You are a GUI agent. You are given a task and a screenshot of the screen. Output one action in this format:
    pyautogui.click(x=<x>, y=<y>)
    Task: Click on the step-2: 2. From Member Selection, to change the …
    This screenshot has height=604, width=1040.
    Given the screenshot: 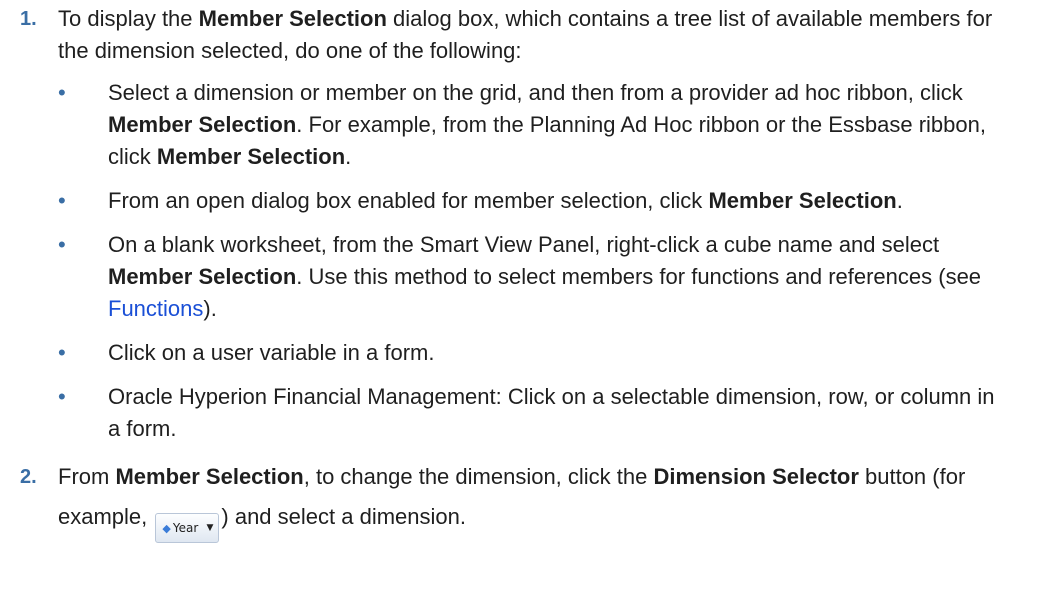 What is the action you would take?
    pyautogui.click(x=520, y=500)
    